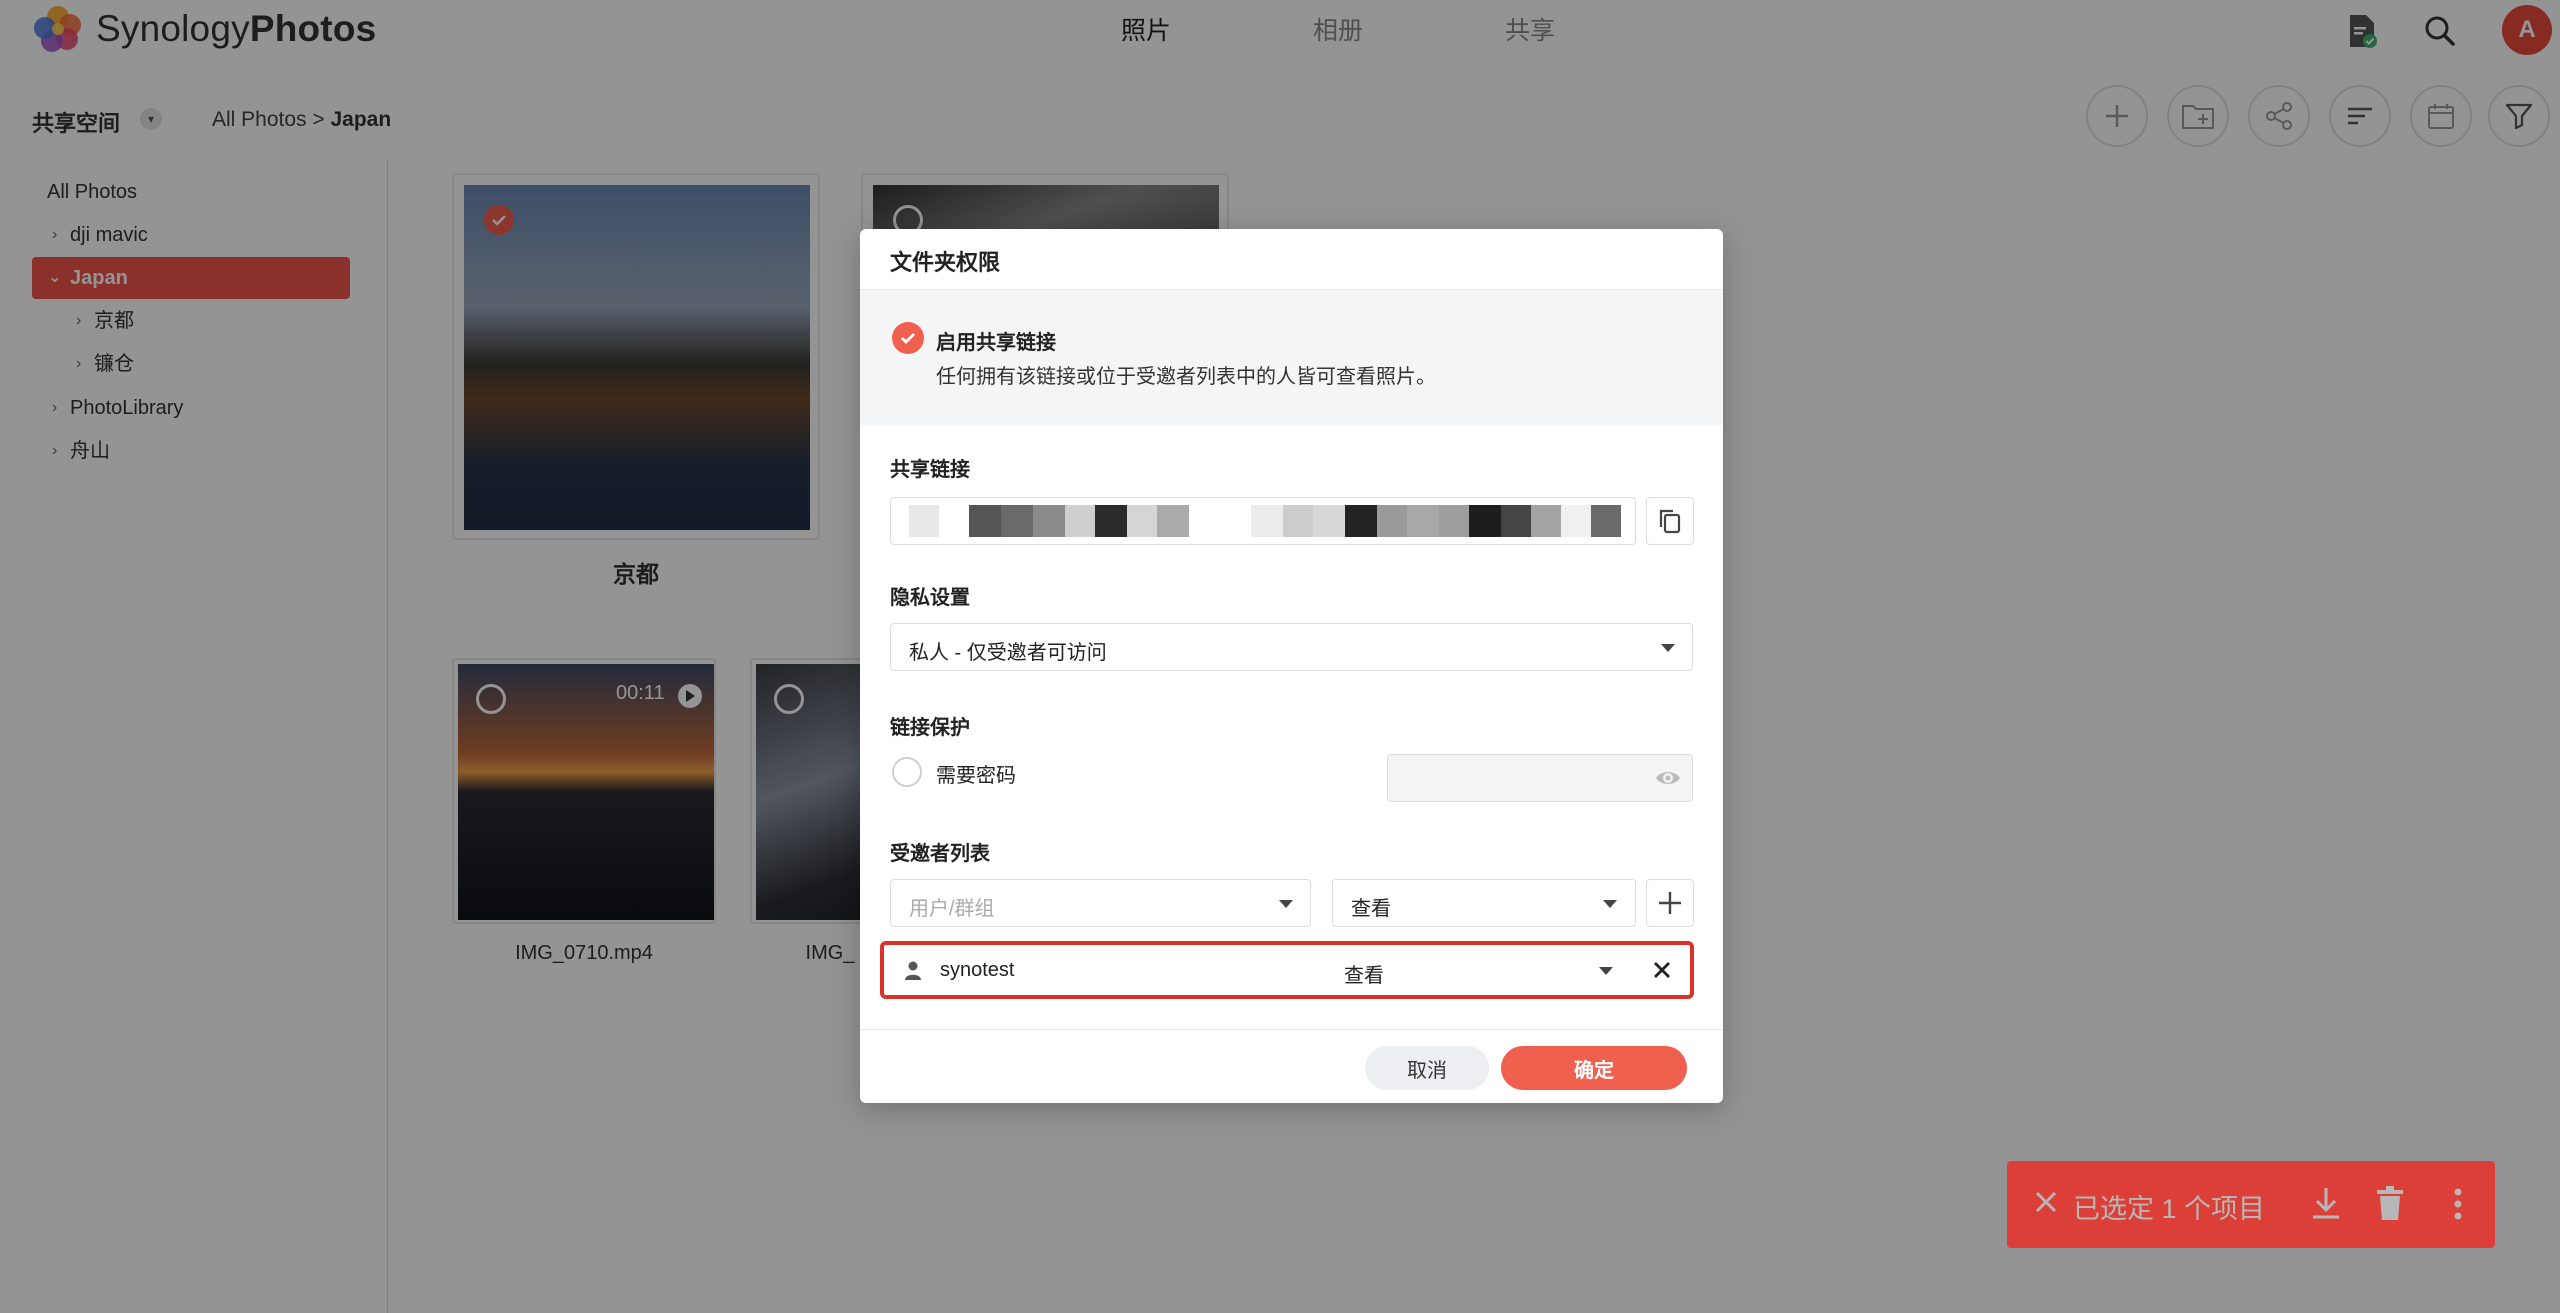 The height and width of the screenshot is (1313, 2560). I want to click on close-icon, so click(2046, 1204).